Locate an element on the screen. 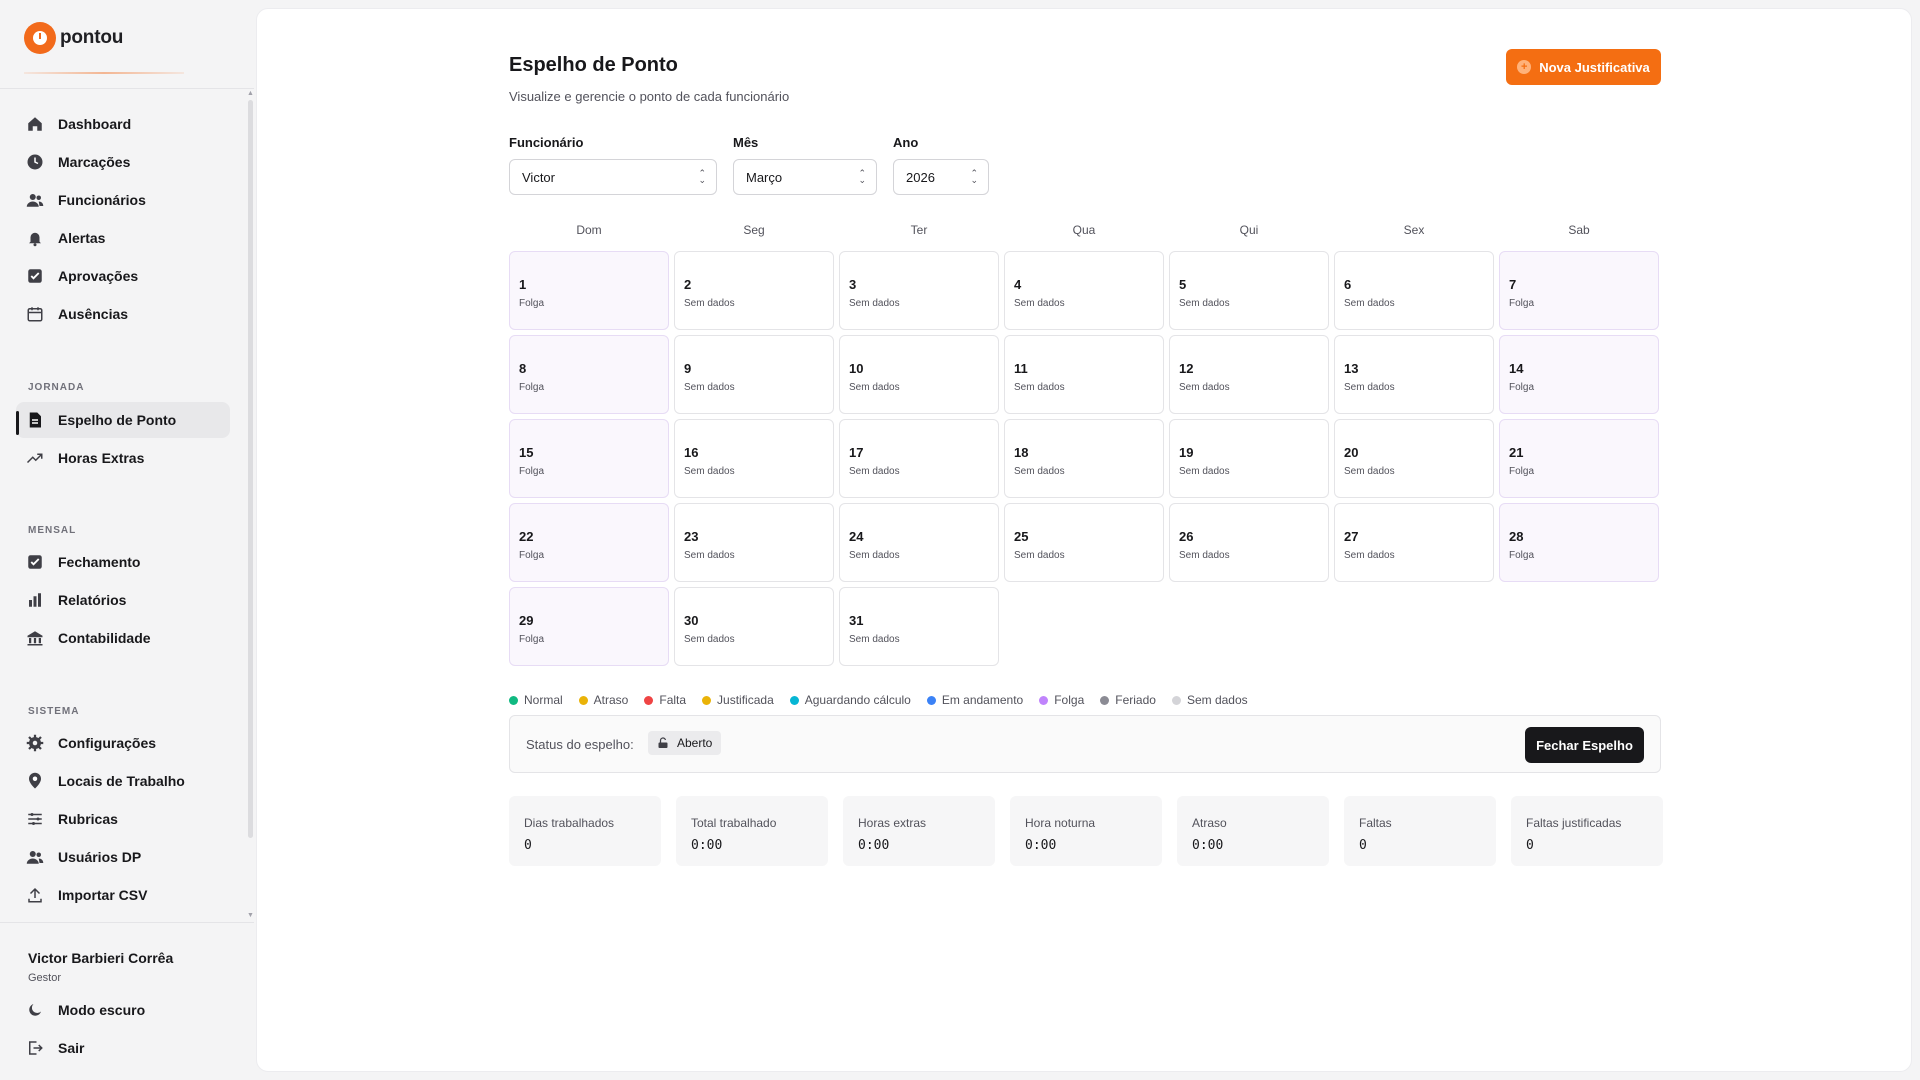  sidebar-item-label: Horas Extras is located at coordinates (101, 458).